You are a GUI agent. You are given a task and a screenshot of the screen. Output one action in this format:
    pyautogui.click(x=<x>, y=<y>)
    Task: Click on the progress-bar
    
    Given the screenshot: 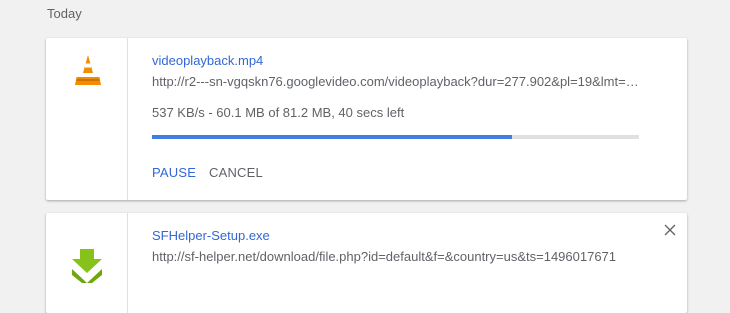 What is the action you would take?
    pyautogui.click(x=395, y=137)
    